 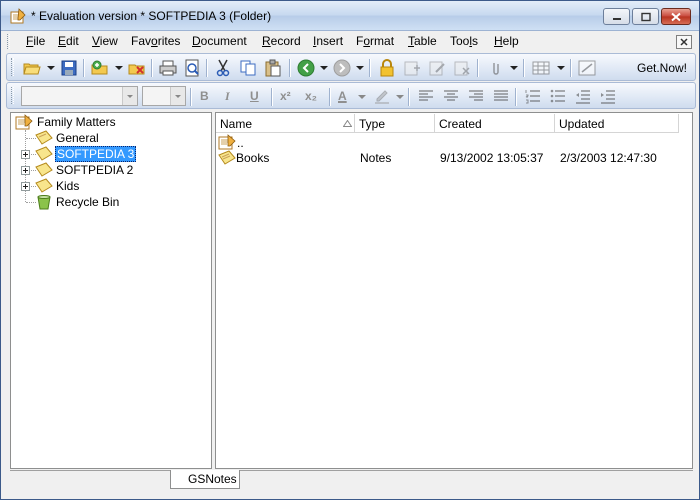 I want to click on bold-button: B, so click(x=204, y=96).